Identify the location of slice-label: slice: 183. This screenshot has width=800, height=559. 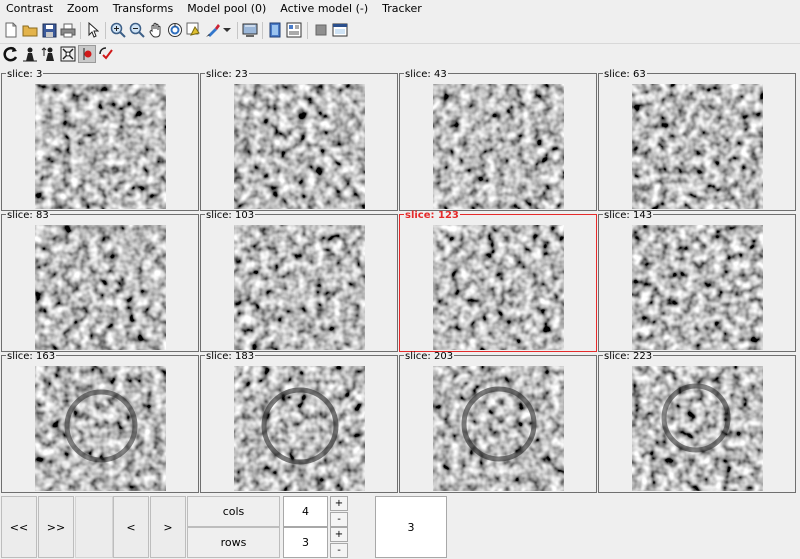
(230, 356).